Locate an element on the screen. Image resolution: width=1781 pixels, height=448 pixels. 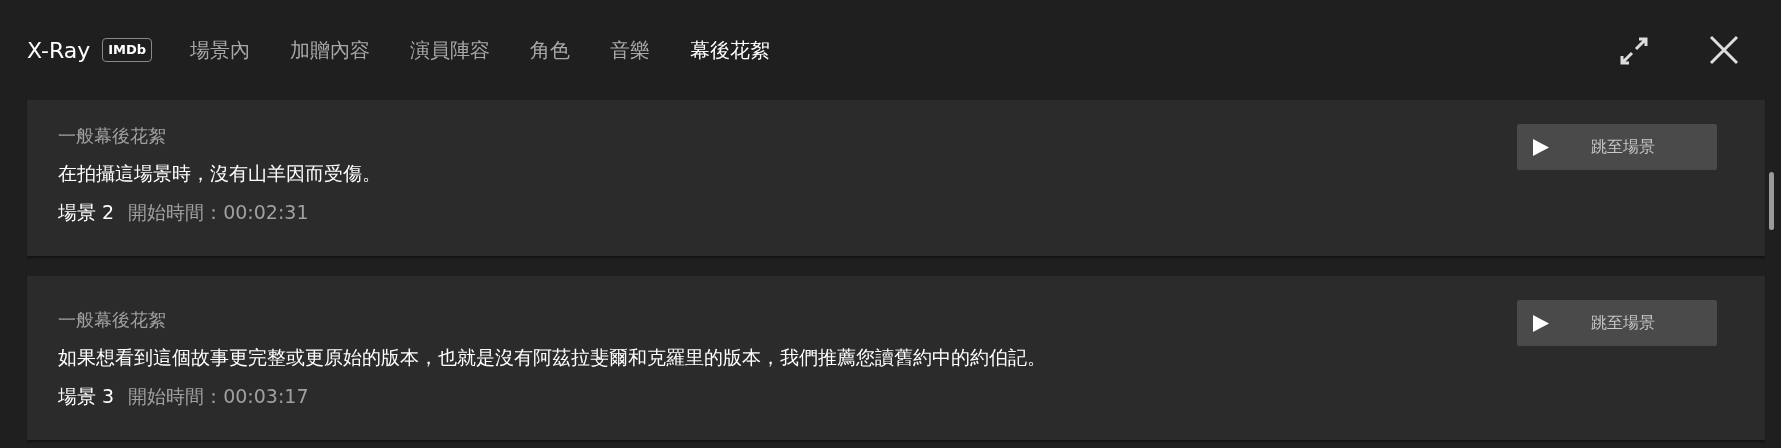
tab: 角色 is located at coordinates (550, 50).